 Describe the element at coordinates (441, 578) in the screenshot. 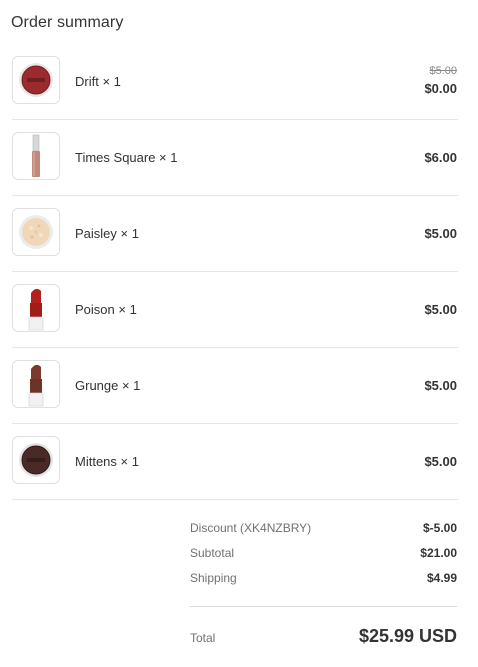

I see `shipping-value: $4.99` at that location.